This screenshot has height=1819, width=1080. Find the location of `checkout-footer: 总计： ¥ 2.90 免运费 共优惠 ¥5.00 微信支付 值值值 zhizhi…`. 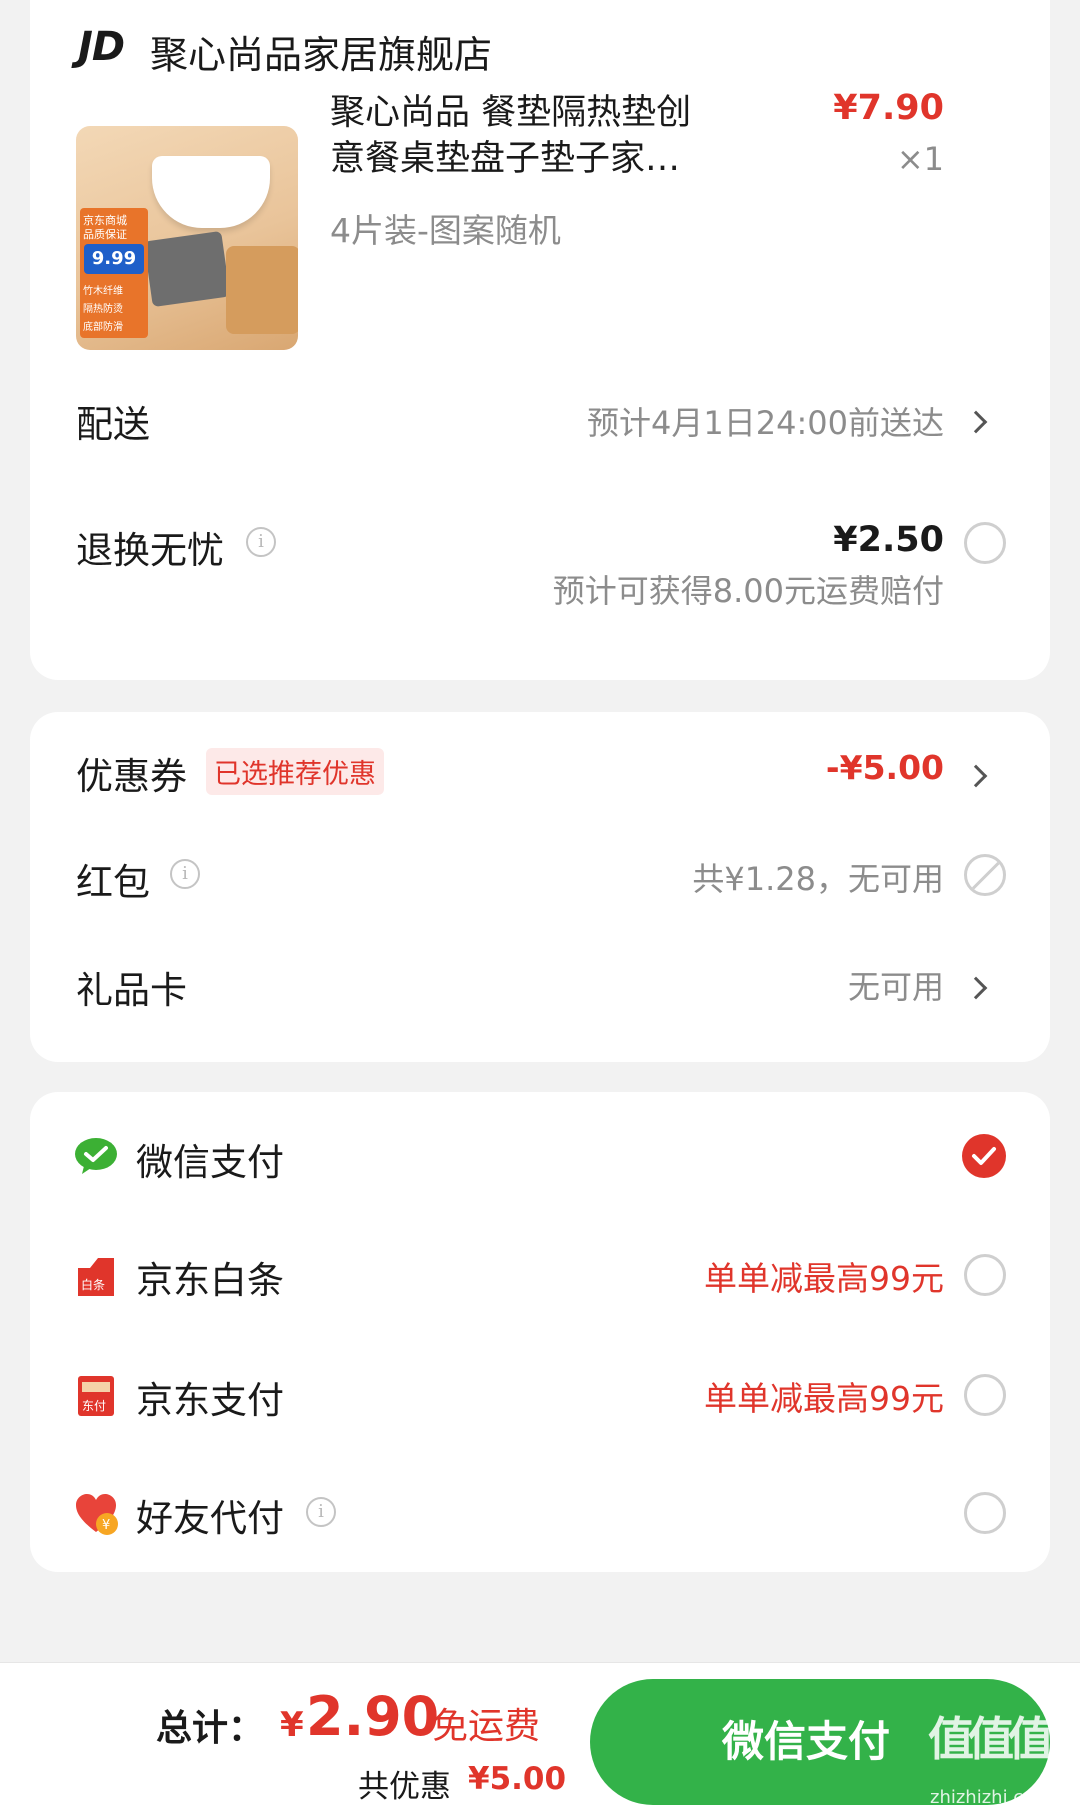

checkout-footer: 总计： ¥ 2.90 免运费 共优惠 ¥5.00 微信支付 值值值 zhizhi… is located at coordinates (540, 1740).